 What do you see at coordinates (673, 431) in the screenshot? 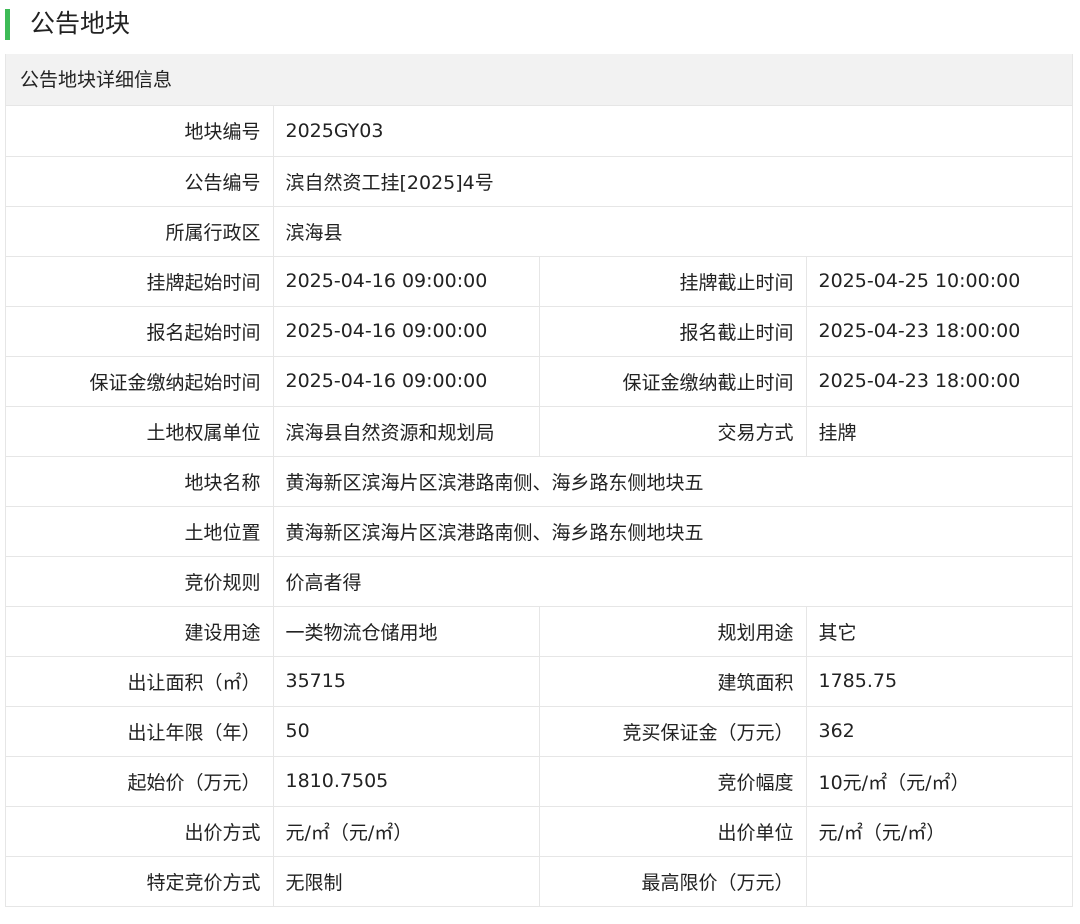
I see `trade-method-label: 交易方式` at bounding box center [673, 431].